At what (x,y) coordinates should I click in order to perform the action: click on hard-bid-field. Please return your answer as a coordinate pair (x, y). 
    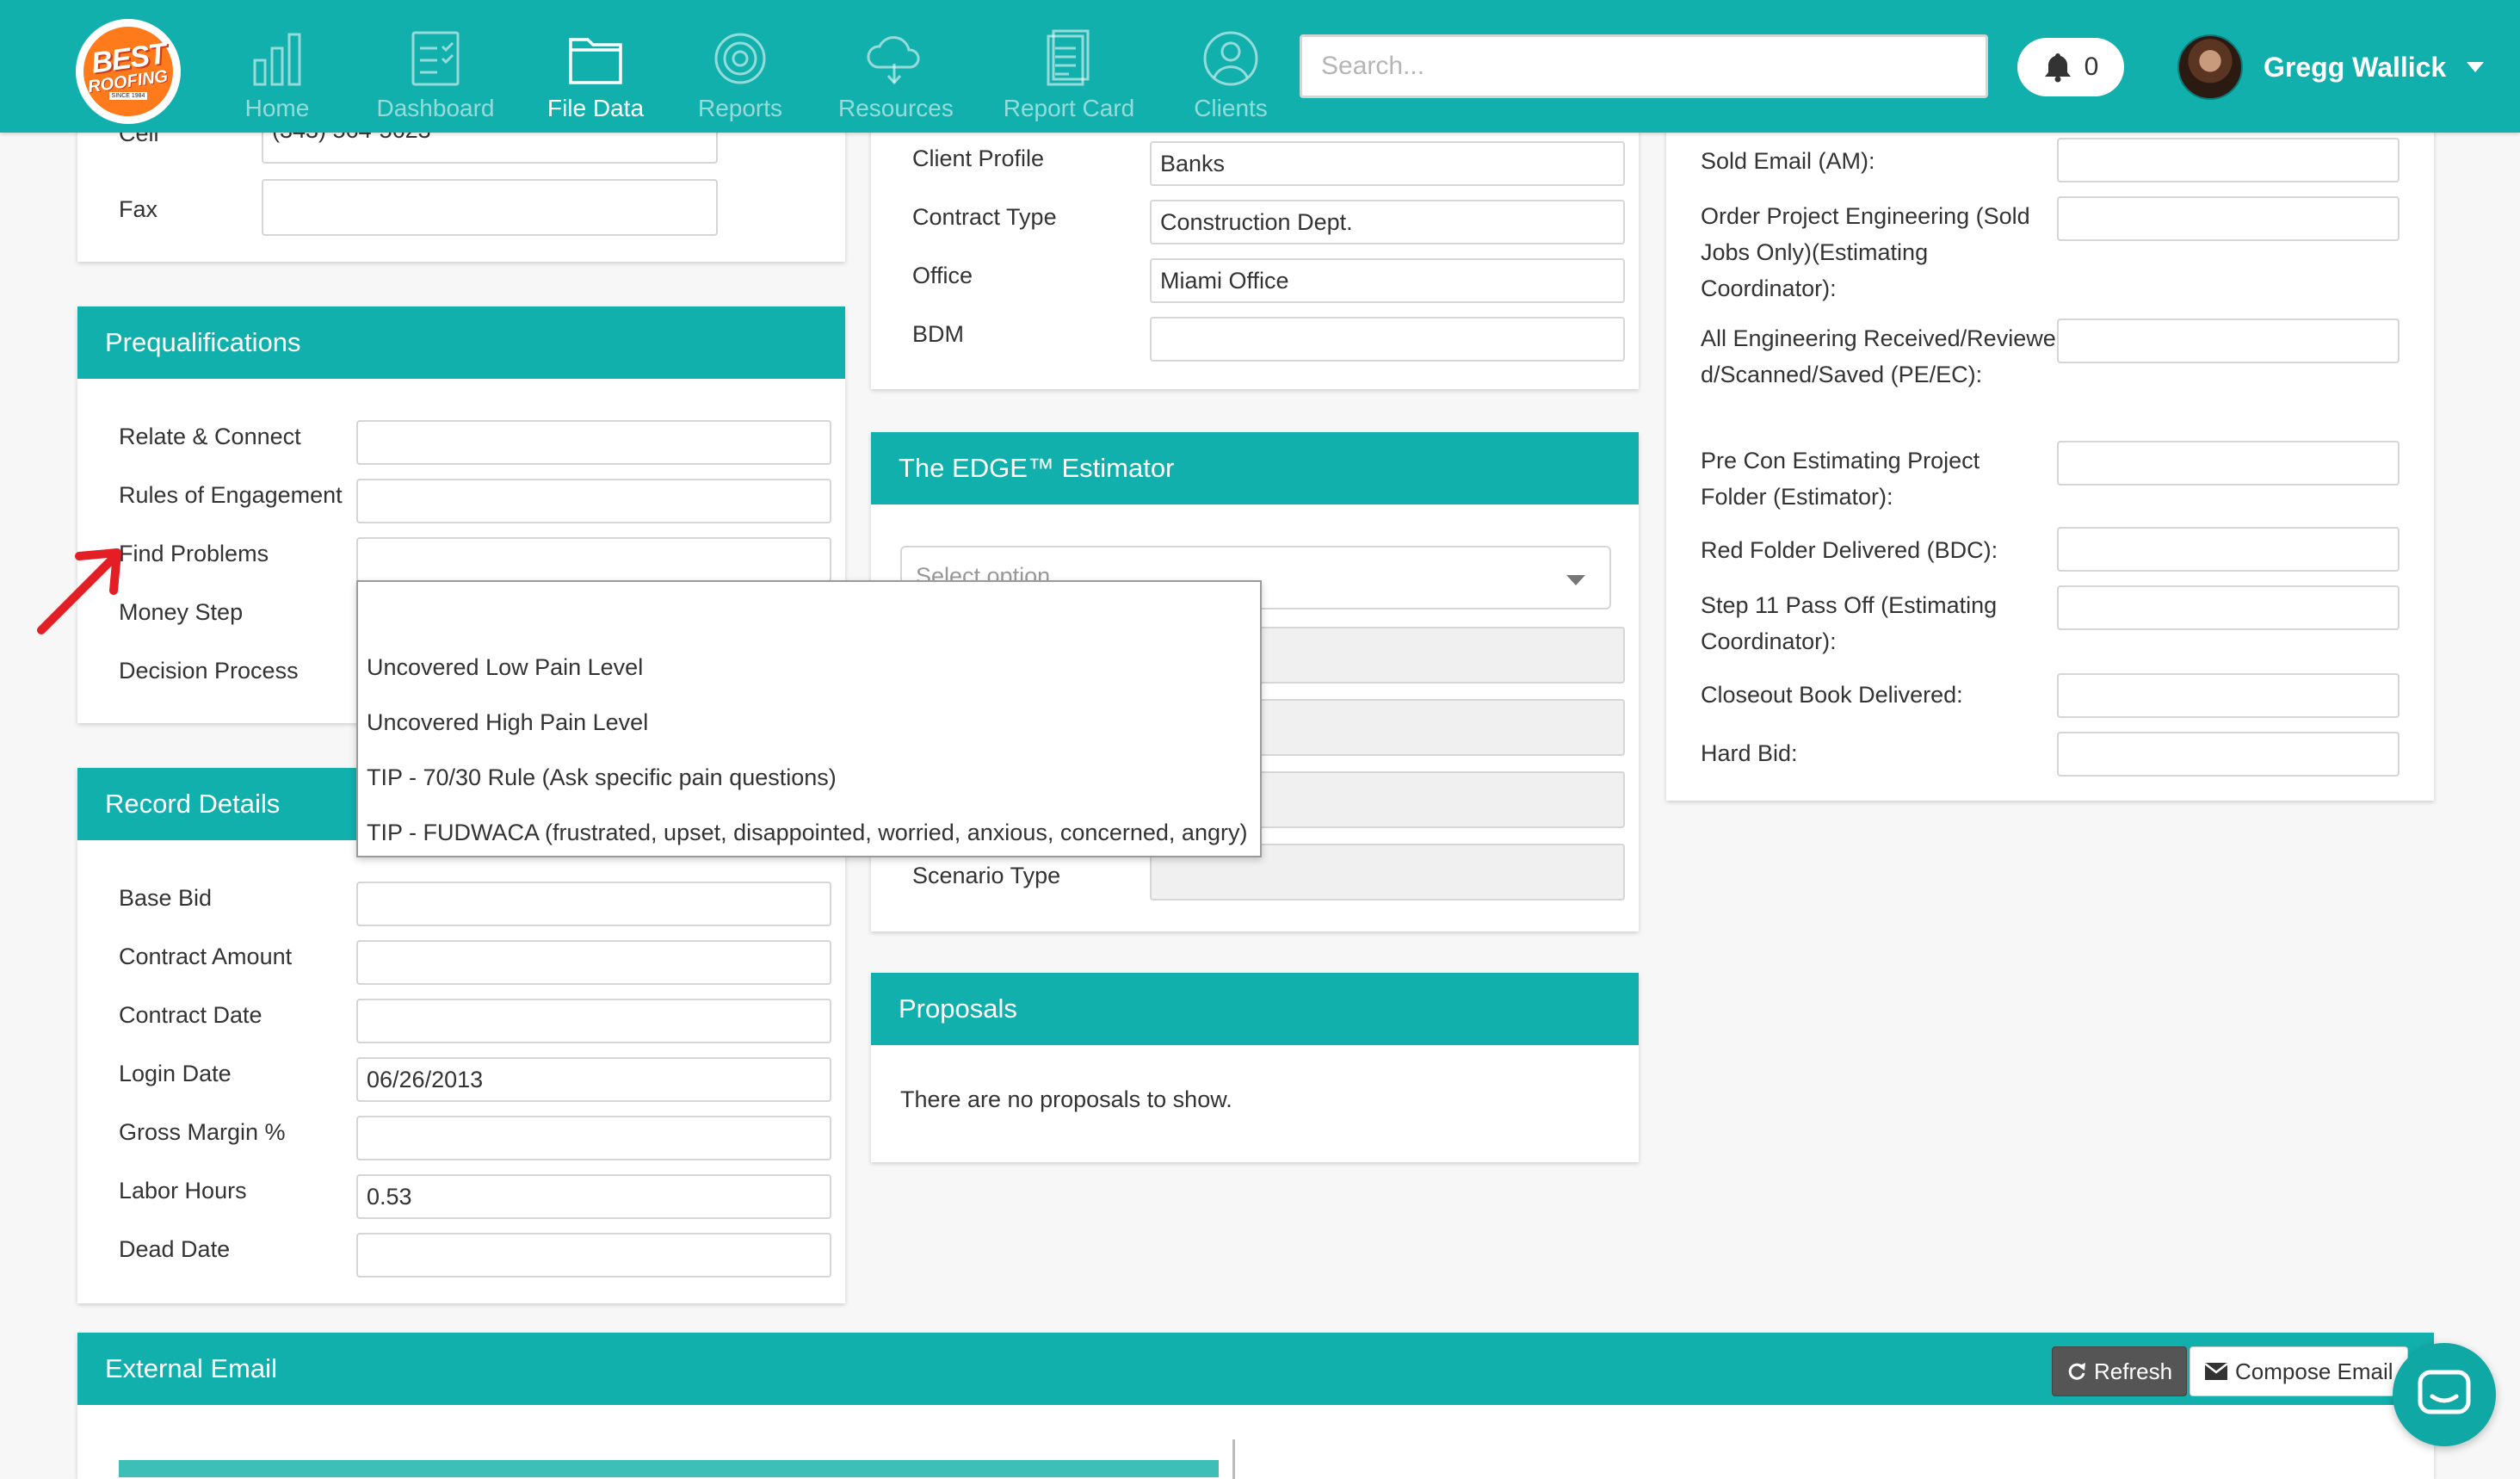
    Looking at the image, I should click on (2228, 754).